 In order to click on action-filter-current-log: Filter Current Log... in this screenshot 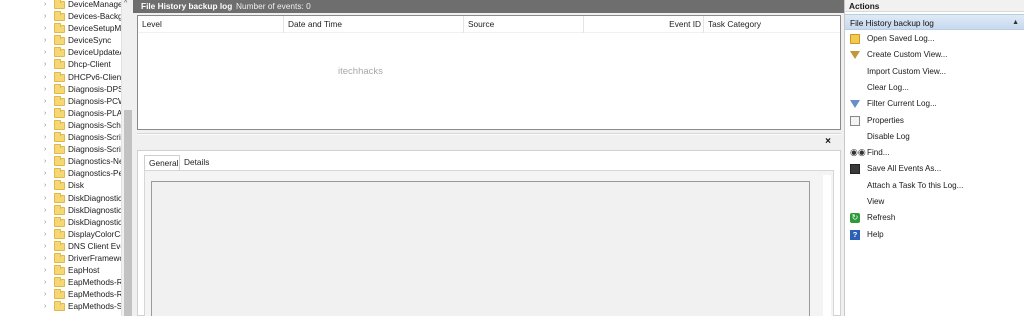, I will do `click(934, 104)`.